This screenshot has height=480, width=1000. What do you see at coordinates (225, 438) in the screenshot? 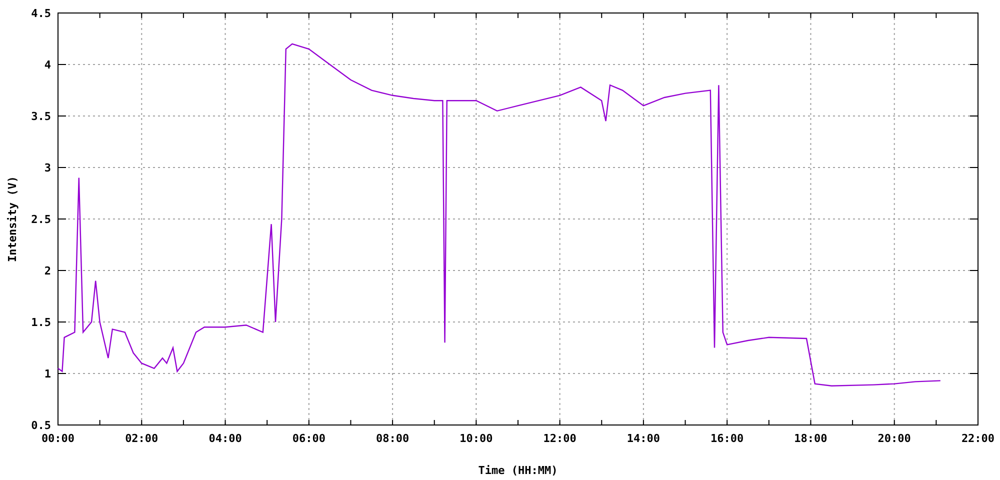
I see `x-tick-label: 04:00` at bounding box center [225, 438].